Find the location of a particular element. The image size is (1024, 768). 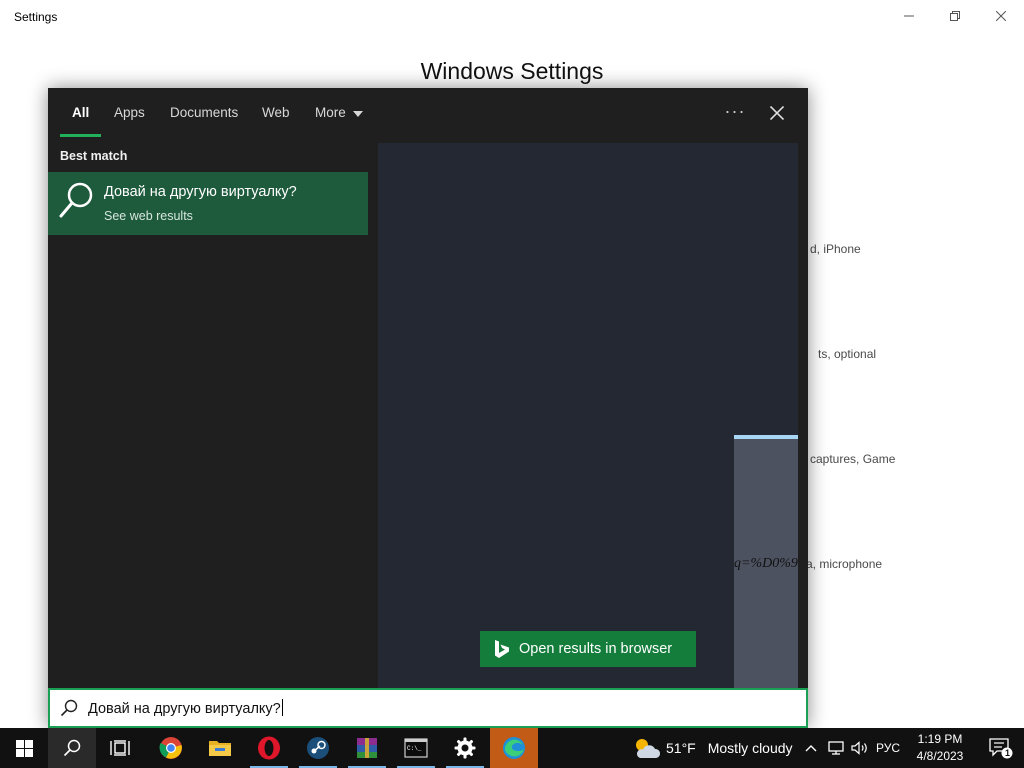

start-button is located at coordinates (24, 748).